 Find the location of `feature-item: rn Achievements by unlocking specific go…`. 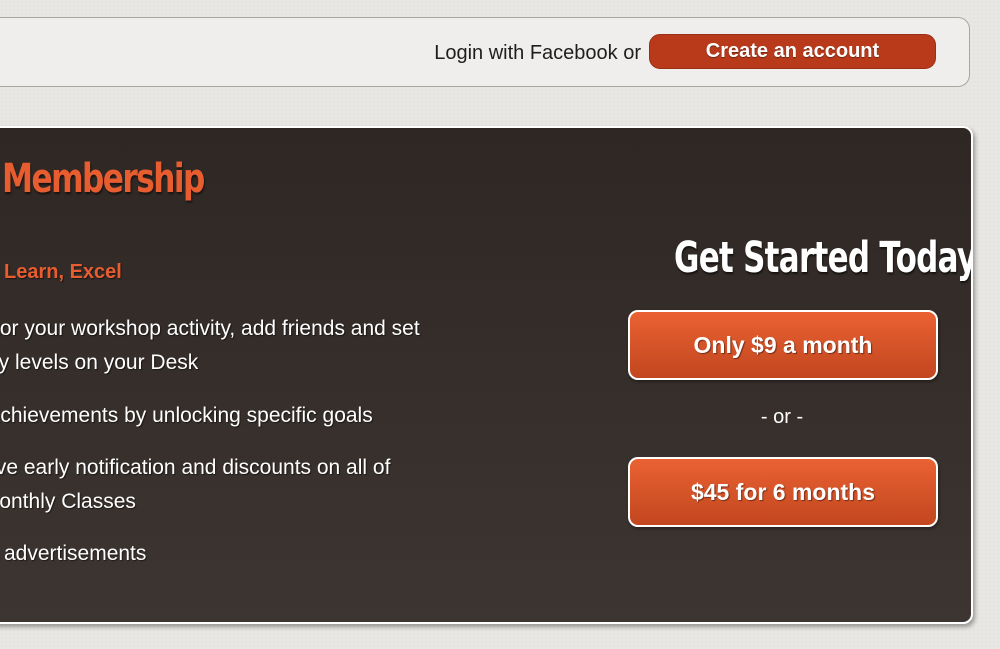

feature-item: rn Achievements by unlocking specific go… is located at coordinates (186, 416).